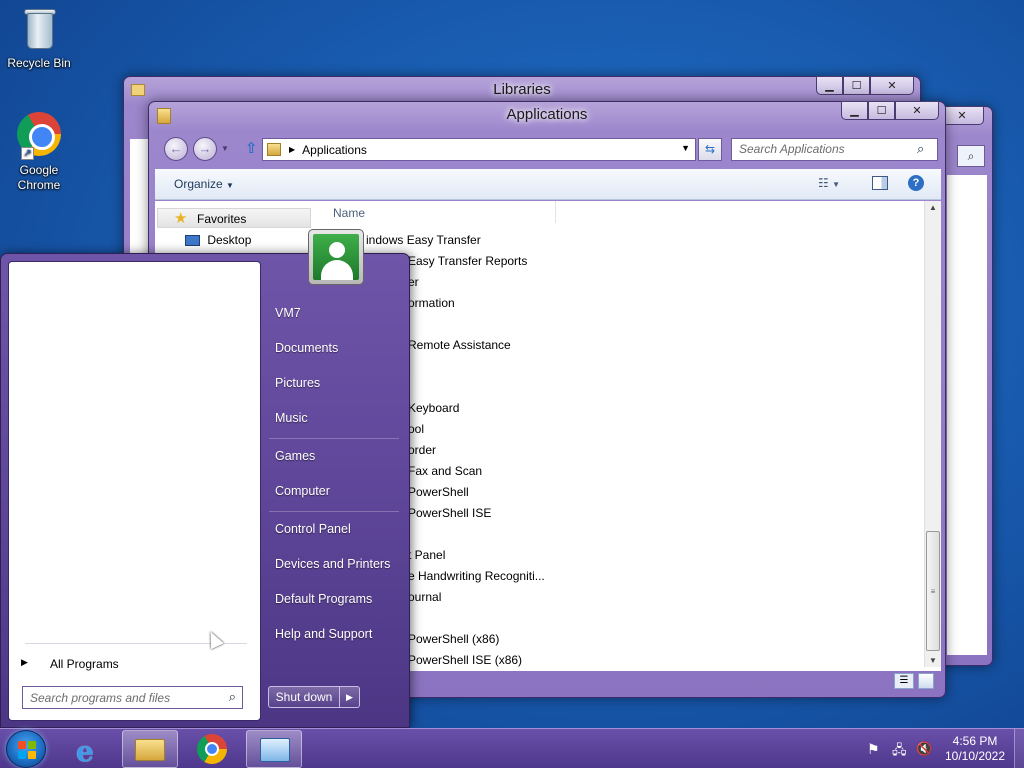 The image size is (1024, 768). Describe the element at coordinates (323, 634) in the screenshot. I see `start-item-help-support: Help and Support` at that location.